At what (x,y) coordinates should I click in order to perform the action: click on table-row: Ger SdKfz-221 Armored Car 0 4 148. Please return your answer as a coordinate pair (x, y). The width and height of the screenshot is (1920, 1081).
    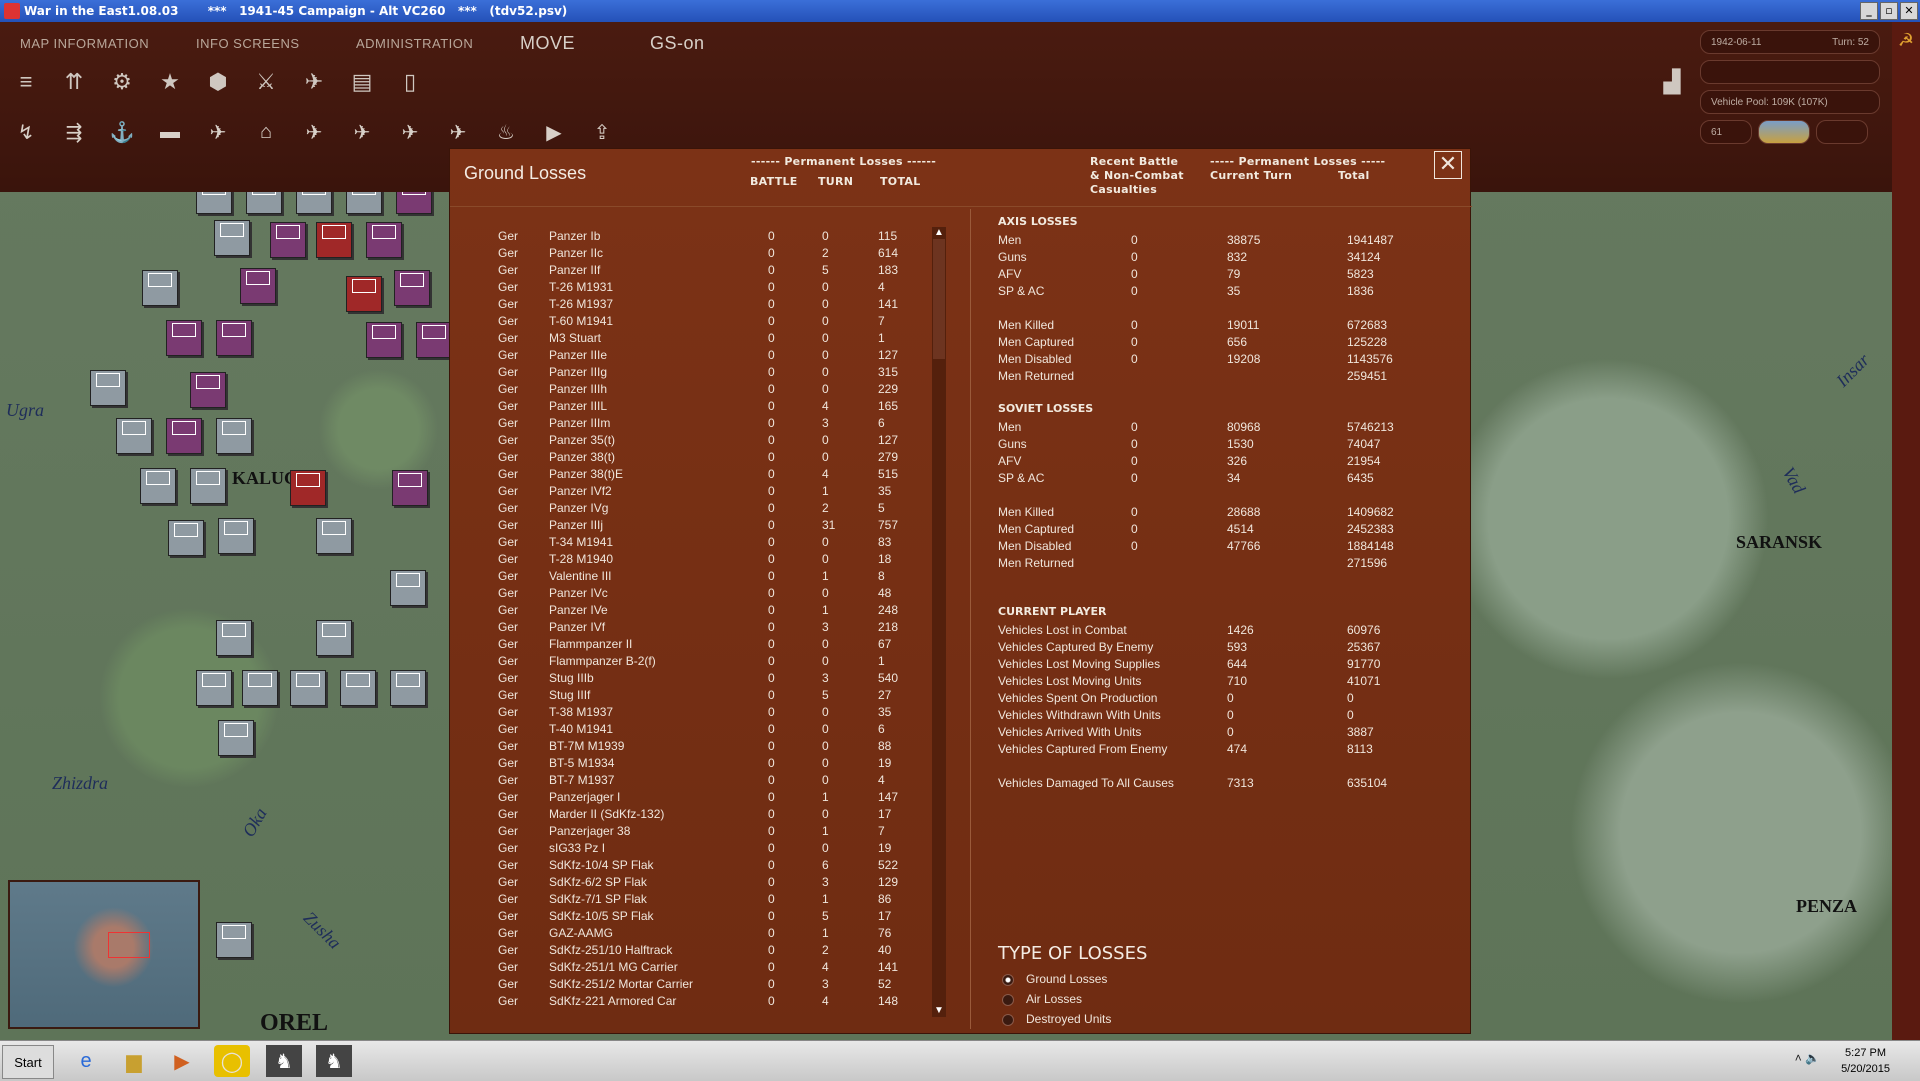
    Looking at the image, I should click on (700, 1002).